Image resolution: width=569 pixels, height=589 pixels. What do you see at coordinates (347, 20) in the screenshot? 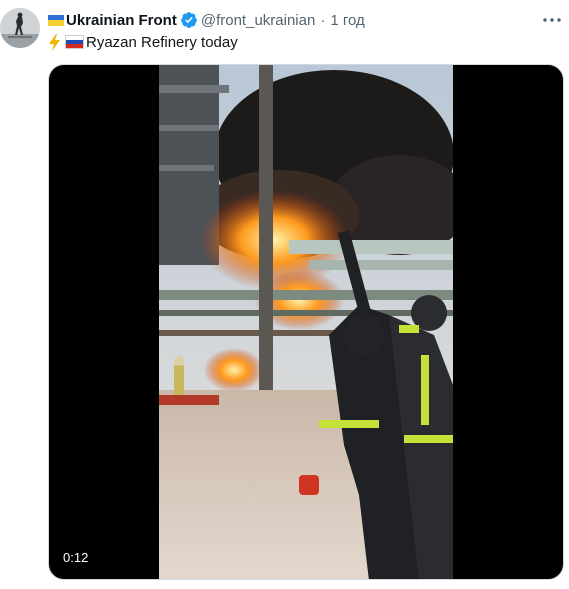
I see `timestamp: 1 год` at bounding box center [347, 20].